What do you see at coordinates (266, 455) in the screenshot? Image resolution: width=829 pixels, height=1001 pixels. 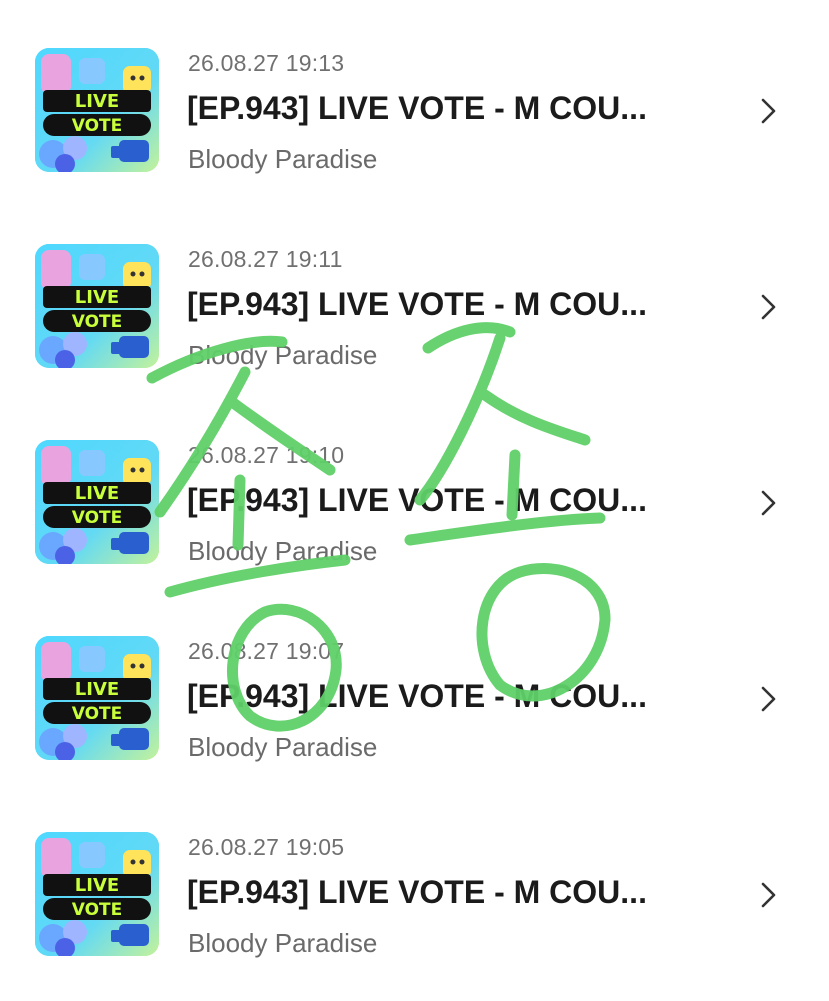 I see `item-timestamp: 26.08.27 19:10` at bounding box center [266, 455].